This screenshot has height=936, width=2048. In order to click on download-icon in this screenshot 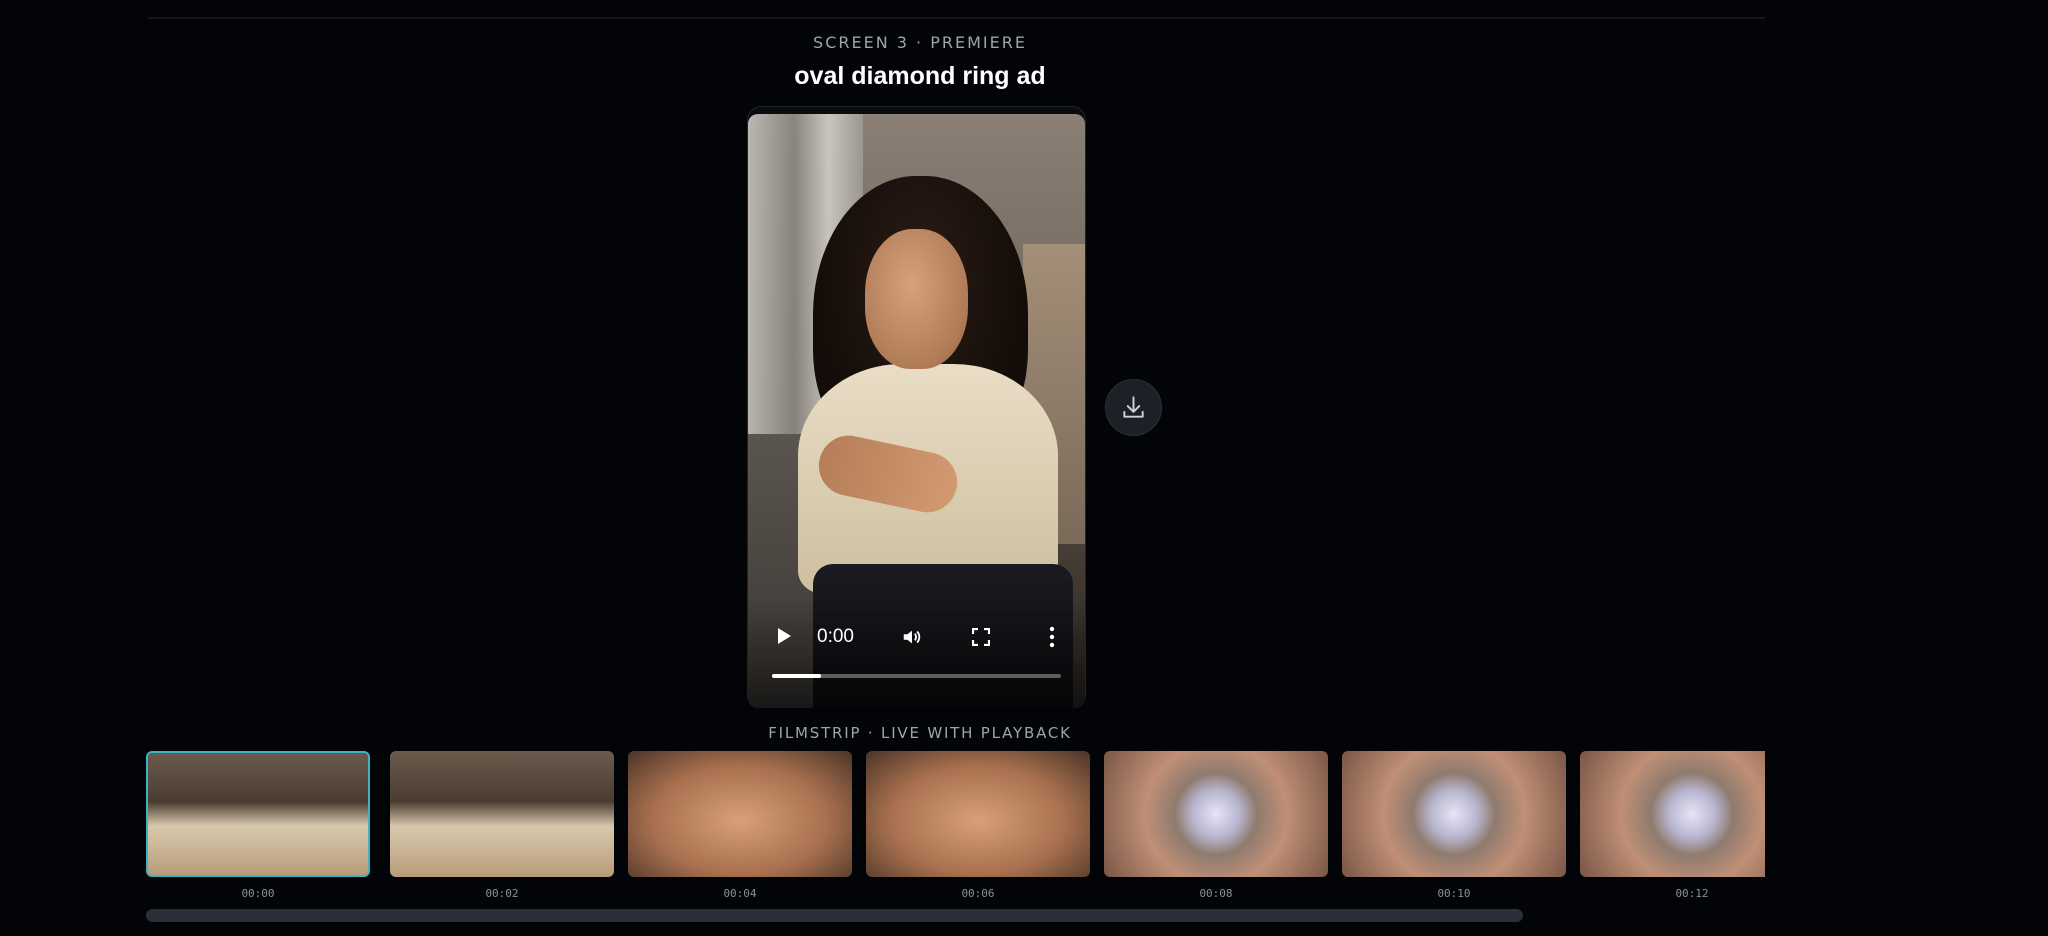, I will do `click(1133, 407)`.